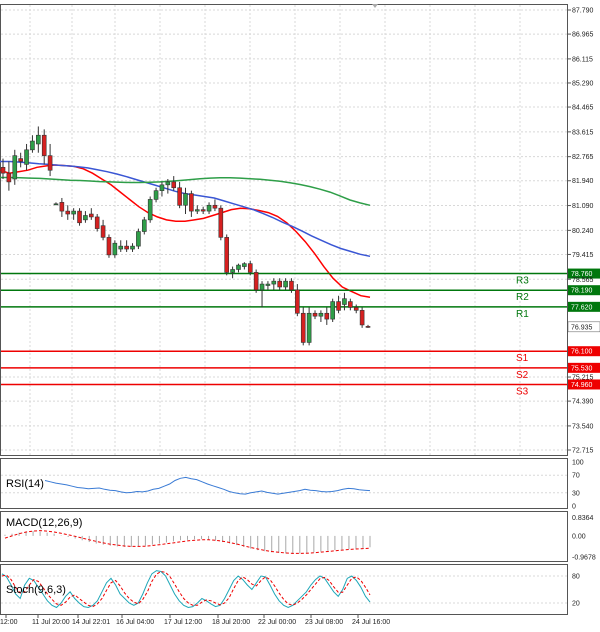 This screenshot has width=600, height=632. Describe the element at coordinates (576, 476) in the screenshot. I see `rsi-tick-label: 70` at that location.